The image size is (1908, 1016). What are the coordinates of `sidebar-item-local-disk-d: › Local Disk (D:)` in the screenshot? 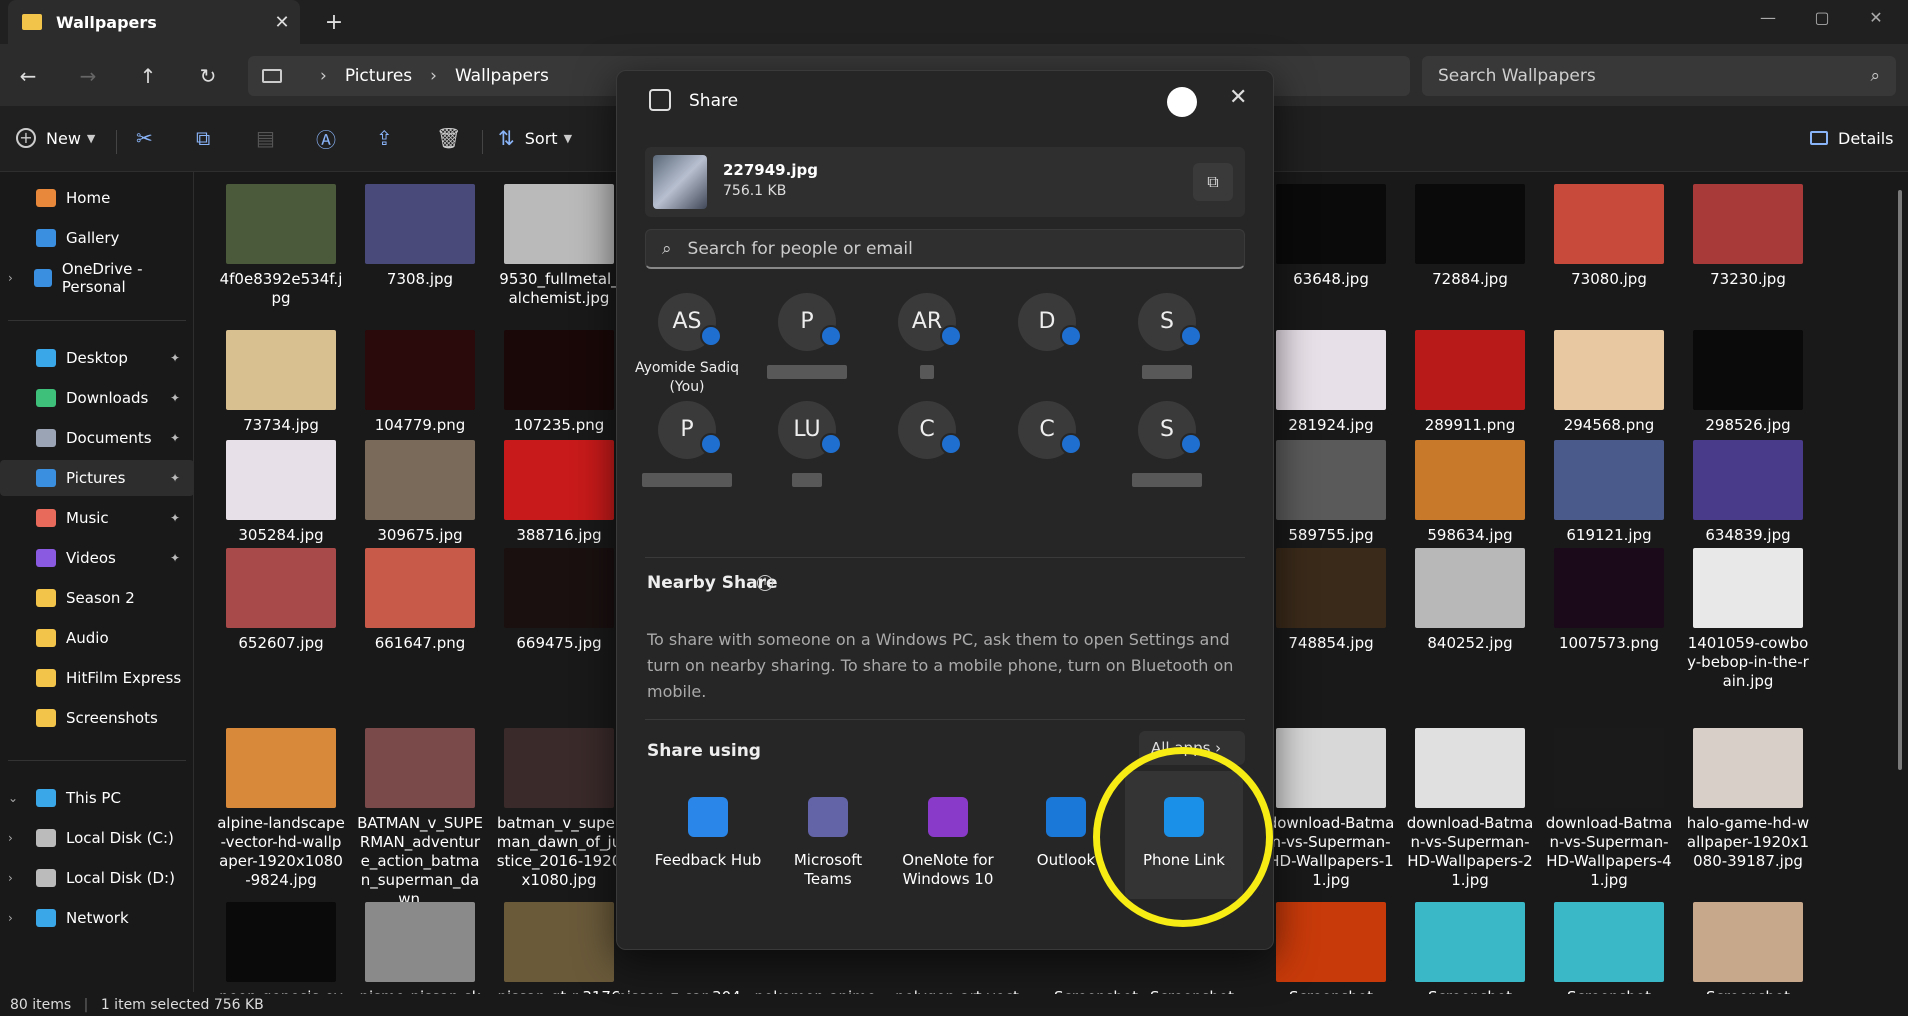 It's located at (97, 878).